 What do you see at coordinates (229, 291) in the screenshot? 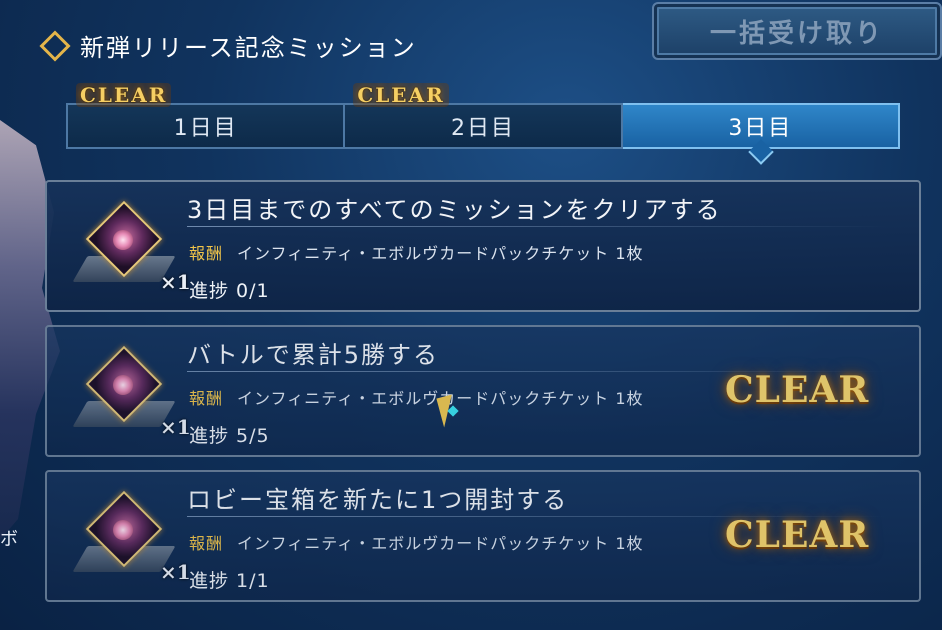
I see `mission-progress: 進捗 0/1` at bounding box center [229, 291].